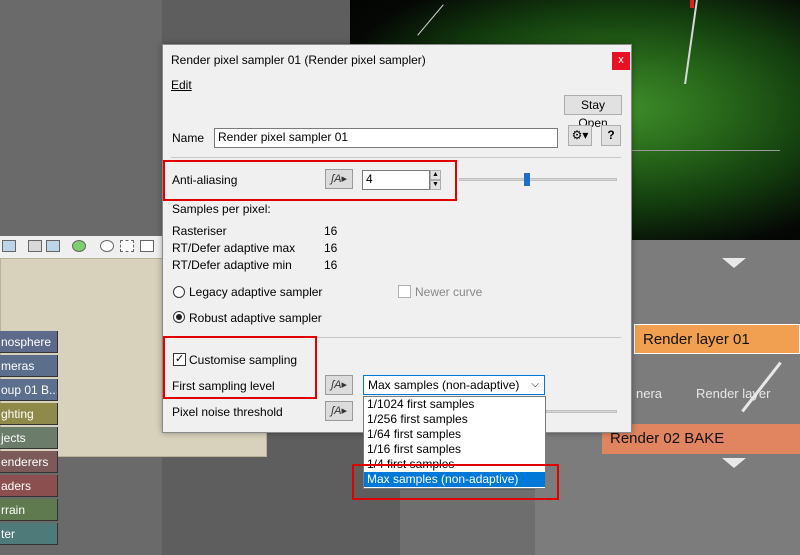 This screenshot has height=555, width=800. Describe the element at coordinates (29, 366) in the screenshot. I see `sidebar-tab-cameras: meras` at that location.